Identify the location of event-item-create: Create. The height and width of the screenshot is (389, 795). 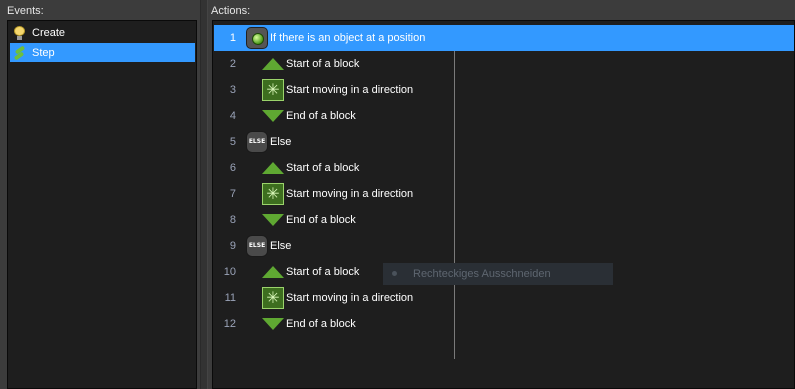
(102, 32).